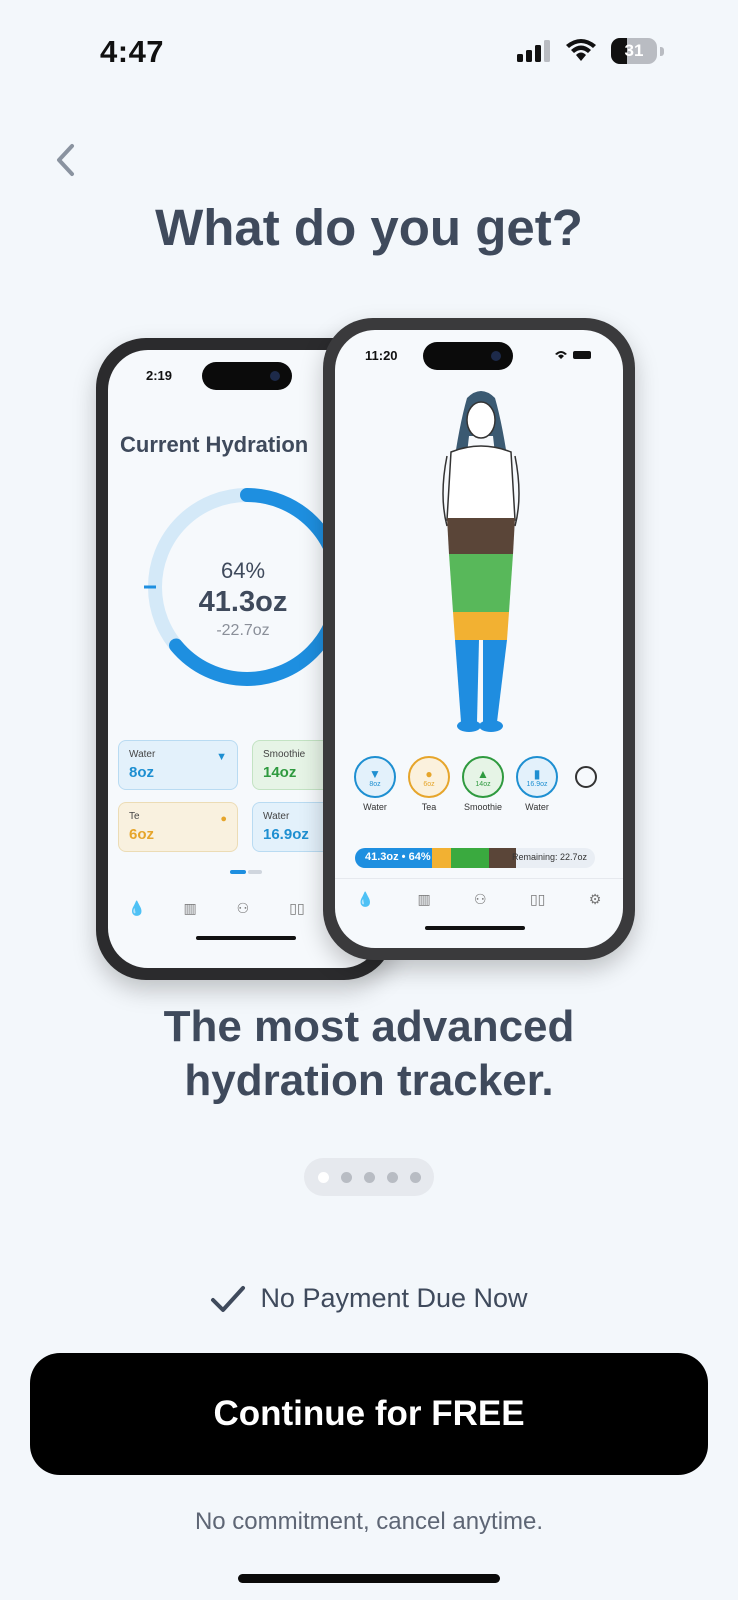  What do you see at coordinates (662, 51) in the screenshot?
I see `battery-tip` at bounding box center [662, 51].